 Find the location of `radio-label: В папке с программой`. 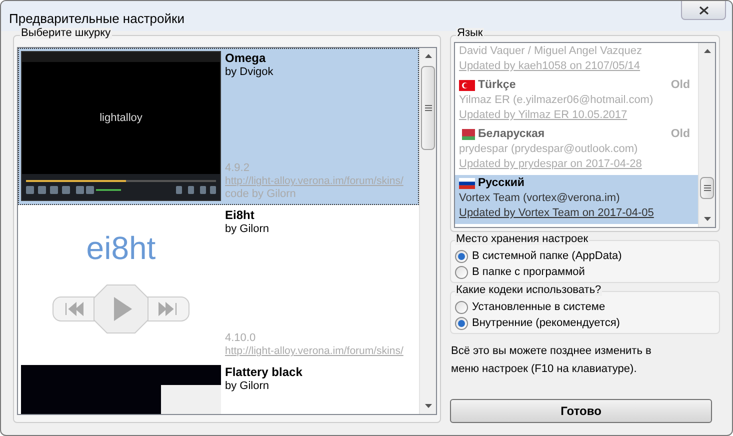

radio-label: В папке с программой is located at coordinates (528, 272).